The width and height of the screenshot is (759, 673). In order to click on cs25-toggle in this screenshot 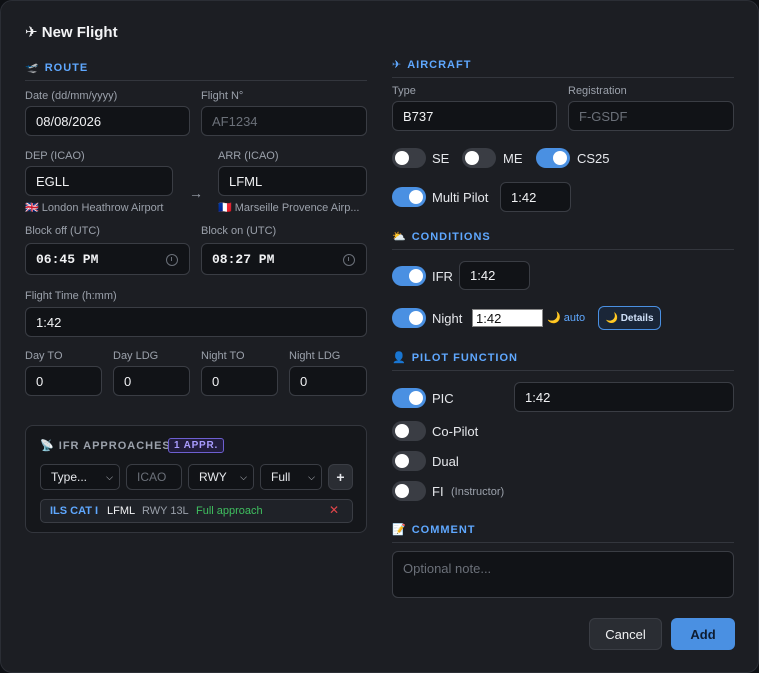, I will do `click(553, 158)`.